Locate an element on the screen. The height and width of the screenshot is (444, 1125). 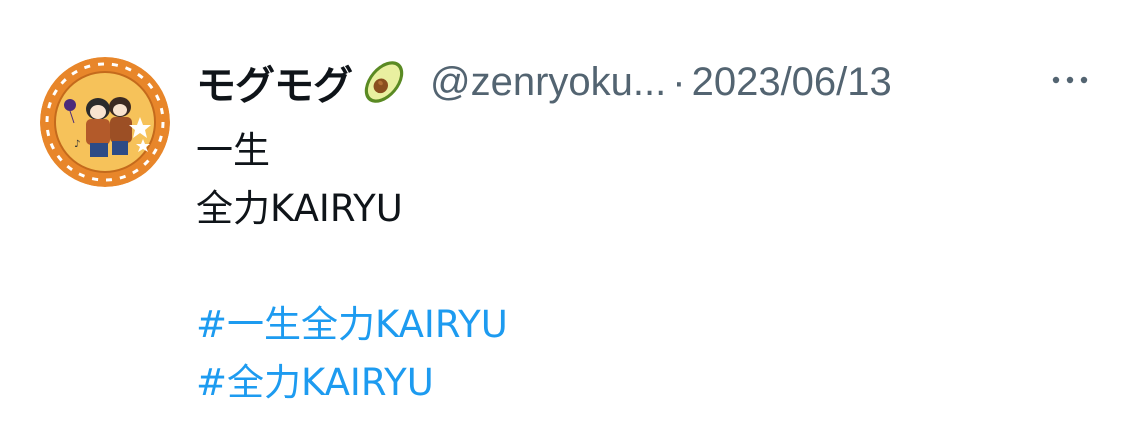
avatar-image: ♪ is located at coordinates (105, 122).